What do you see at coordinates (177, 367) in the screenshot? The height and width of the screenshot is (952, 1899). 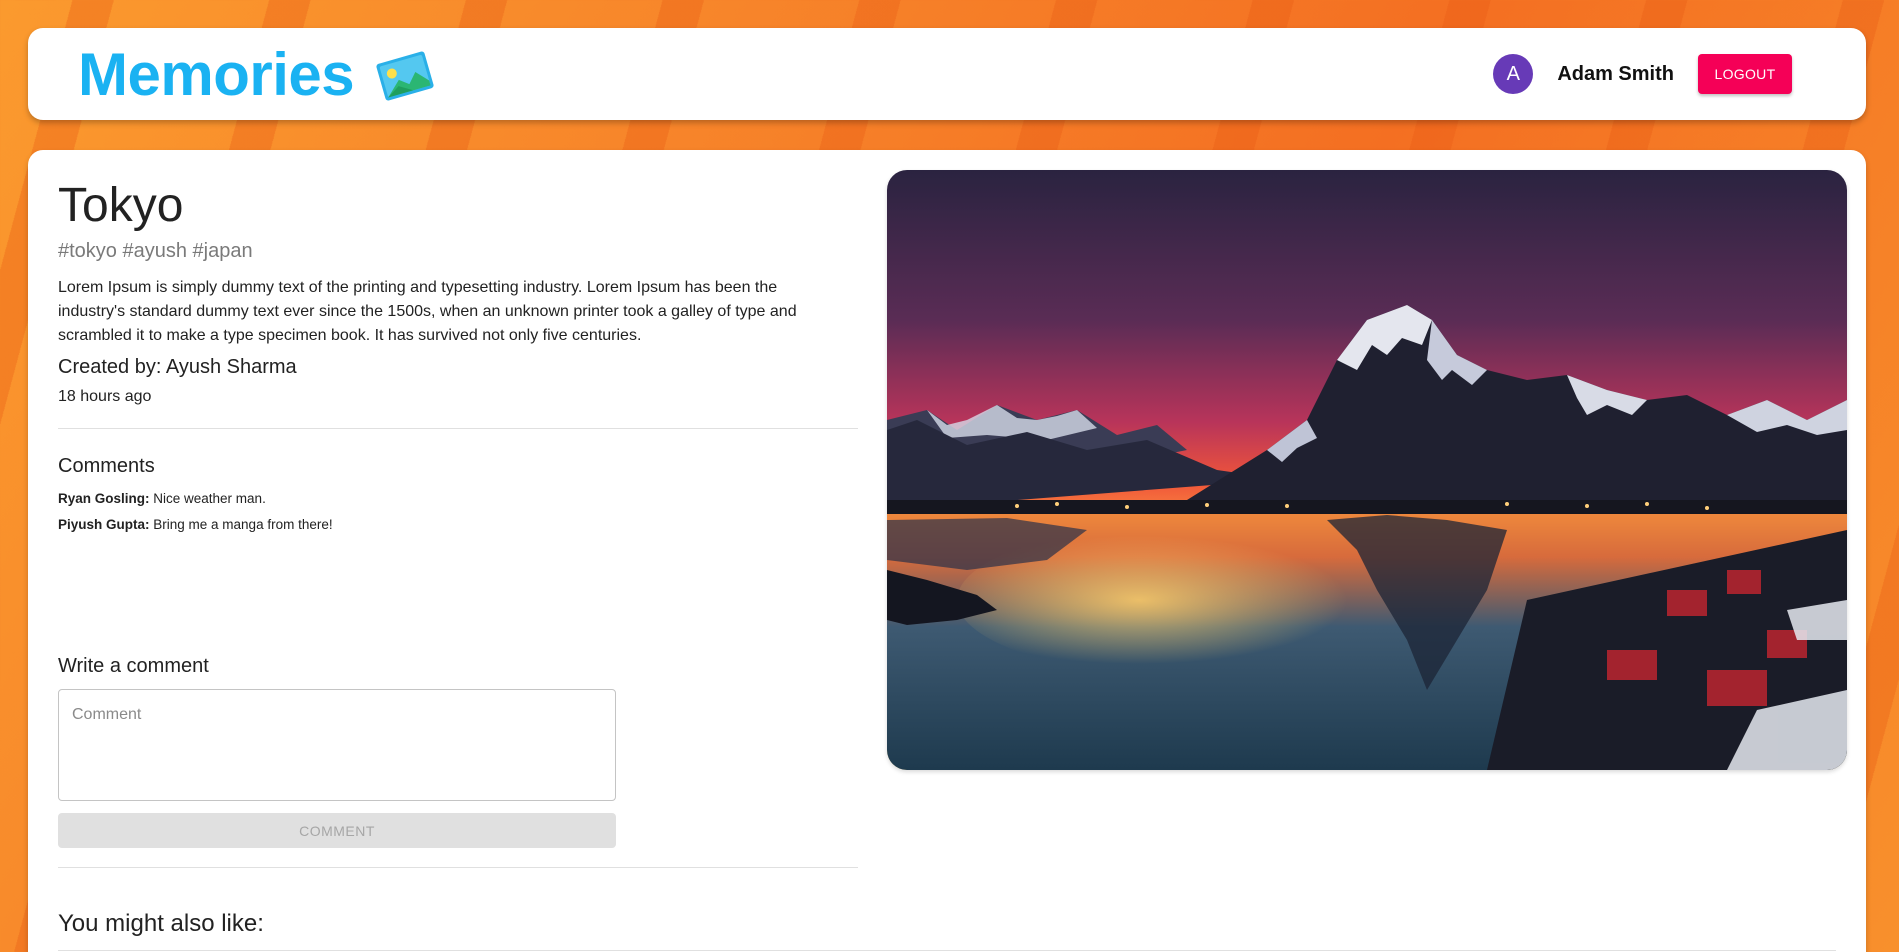 I see `post-creator: Created by: Ayush Sharma` at bounding box center [177, 367].